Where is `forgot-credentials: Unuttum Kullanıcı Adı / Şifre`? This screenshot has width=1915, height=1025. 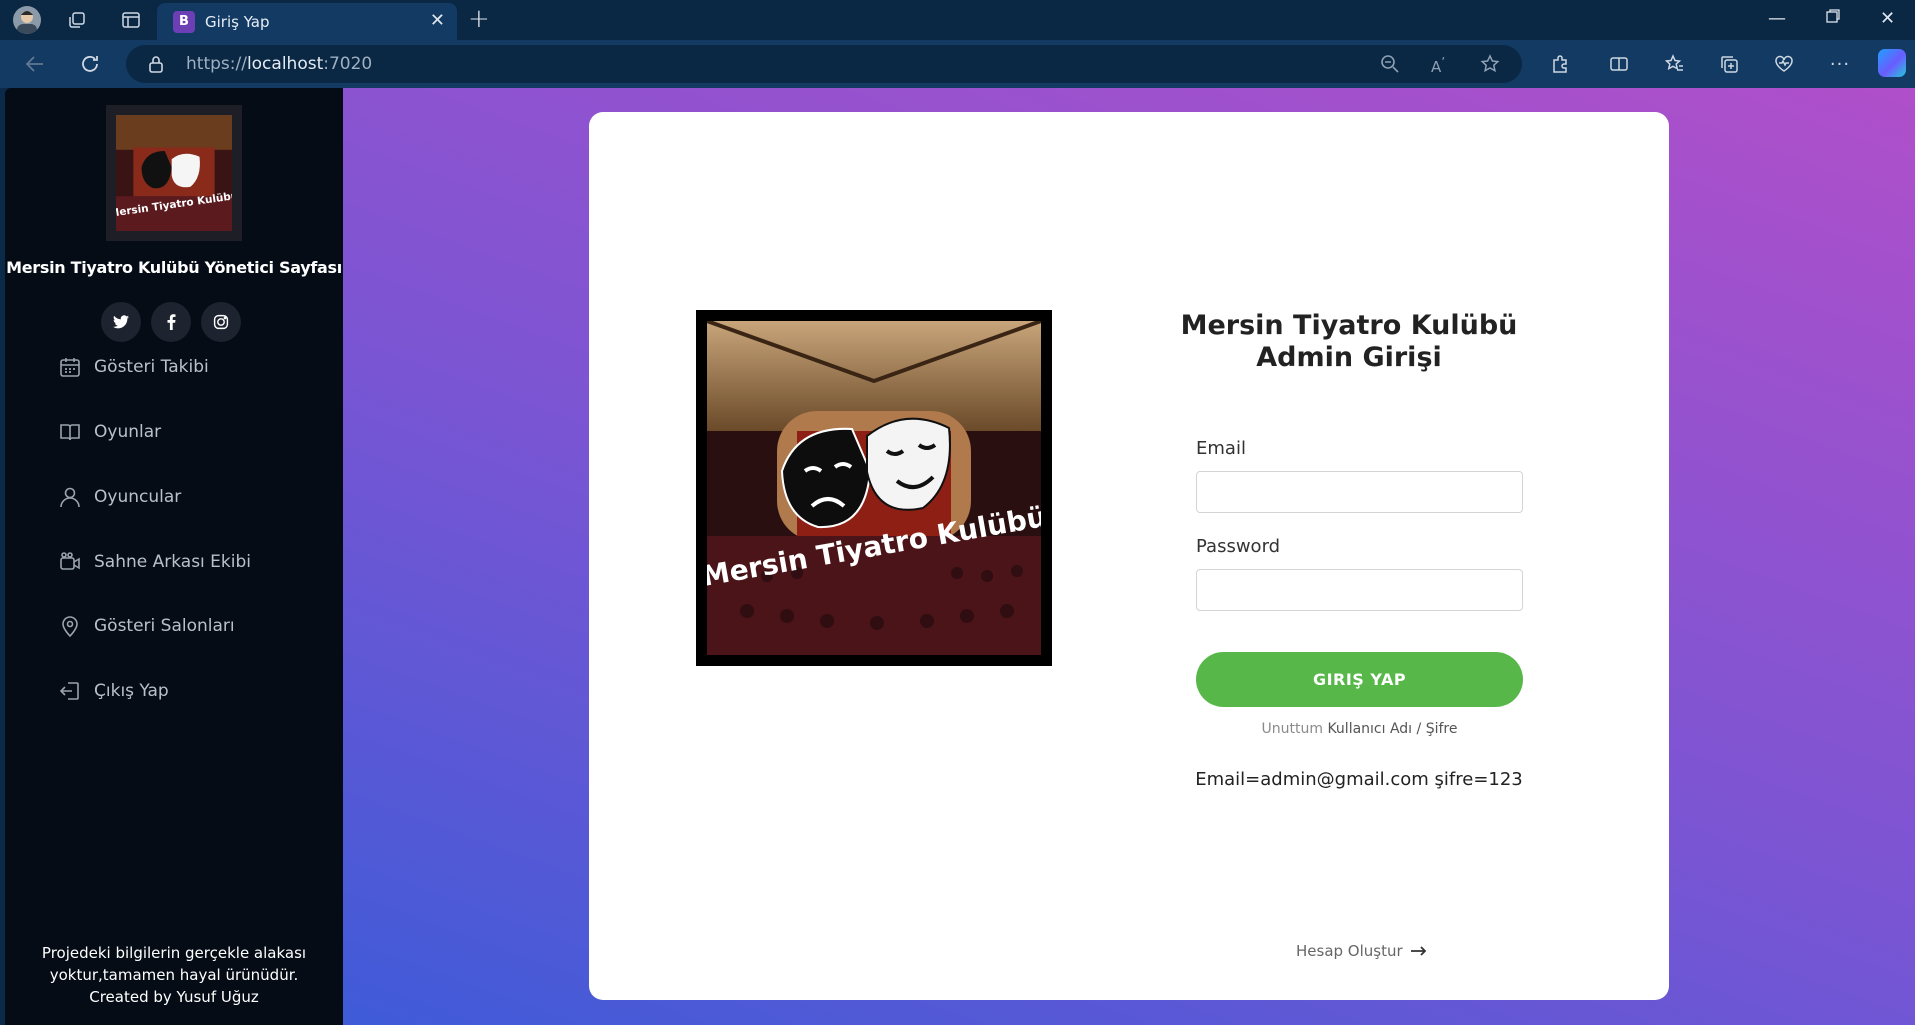 forgot-credentials: Unuttum Kullanıcı Adı / Şifre is located at coordinates (1359, 729).